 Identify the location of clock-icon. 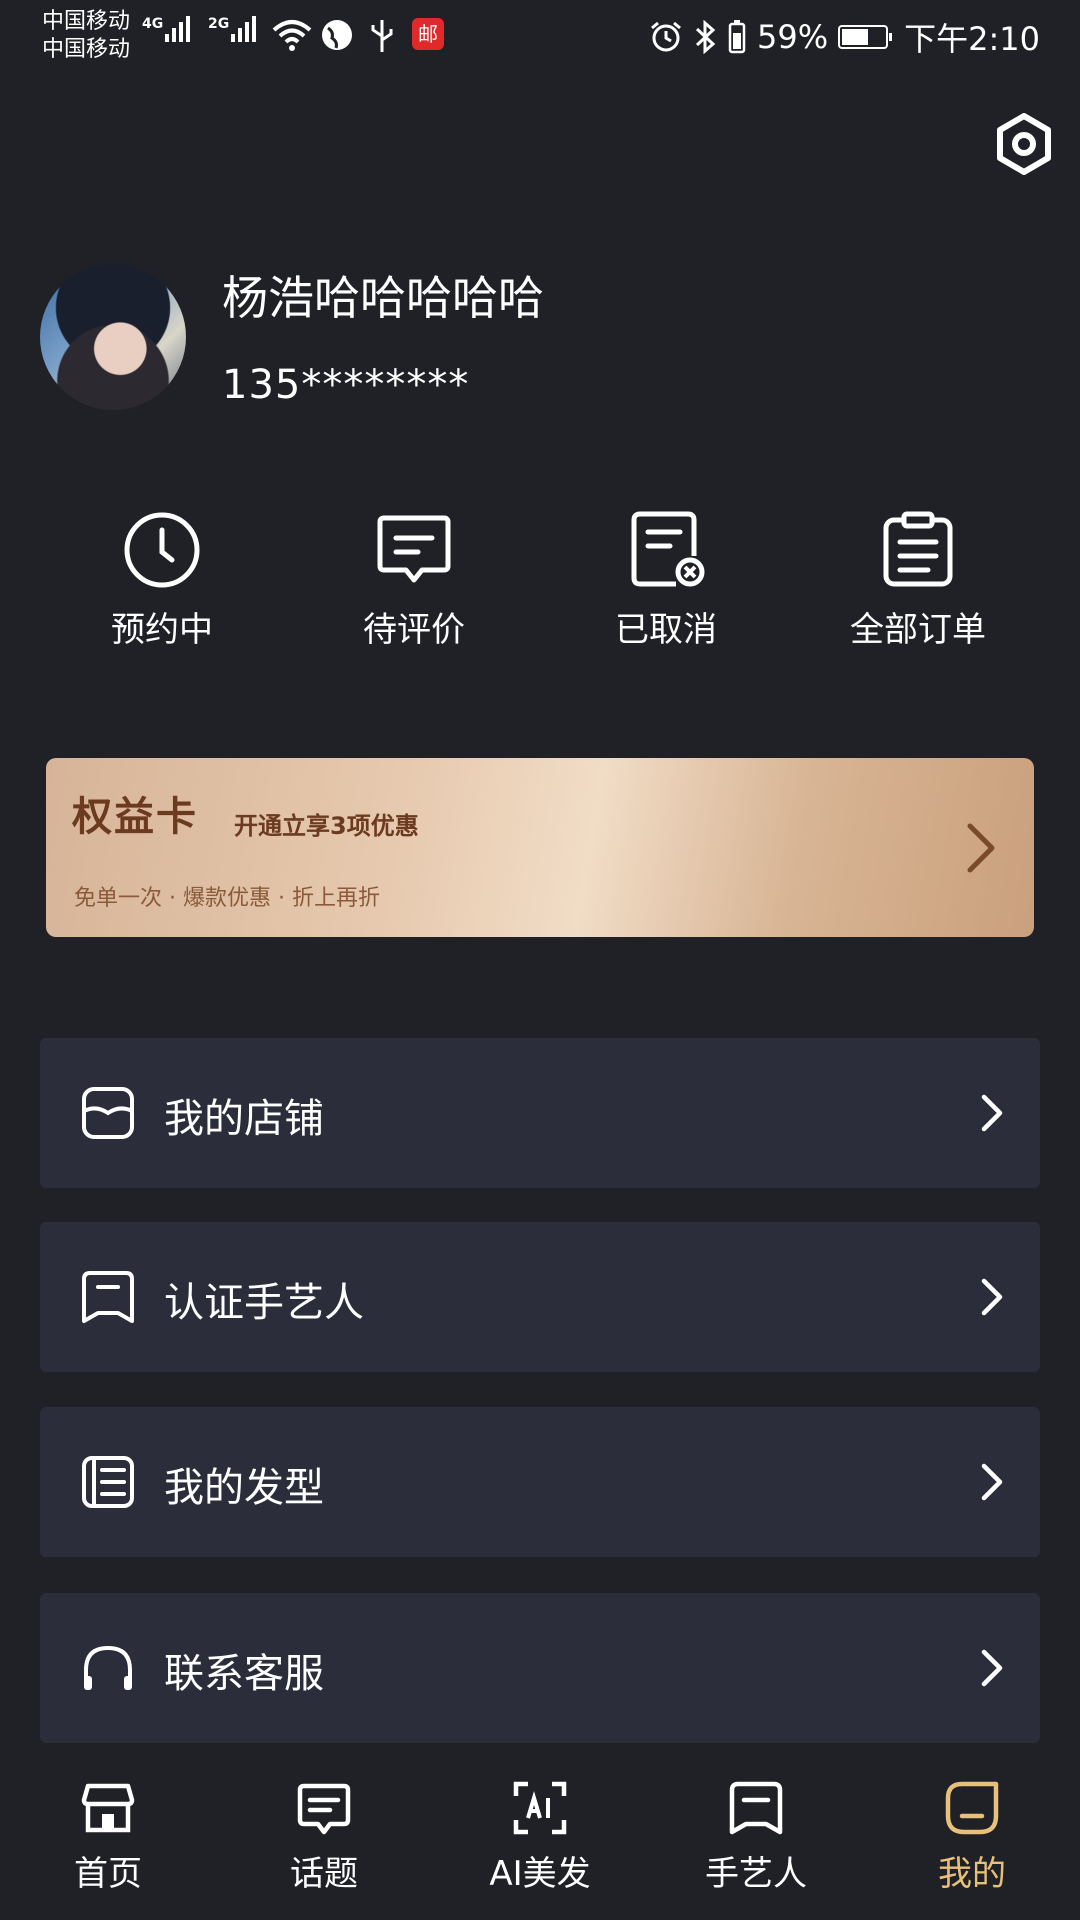
(162, 550).